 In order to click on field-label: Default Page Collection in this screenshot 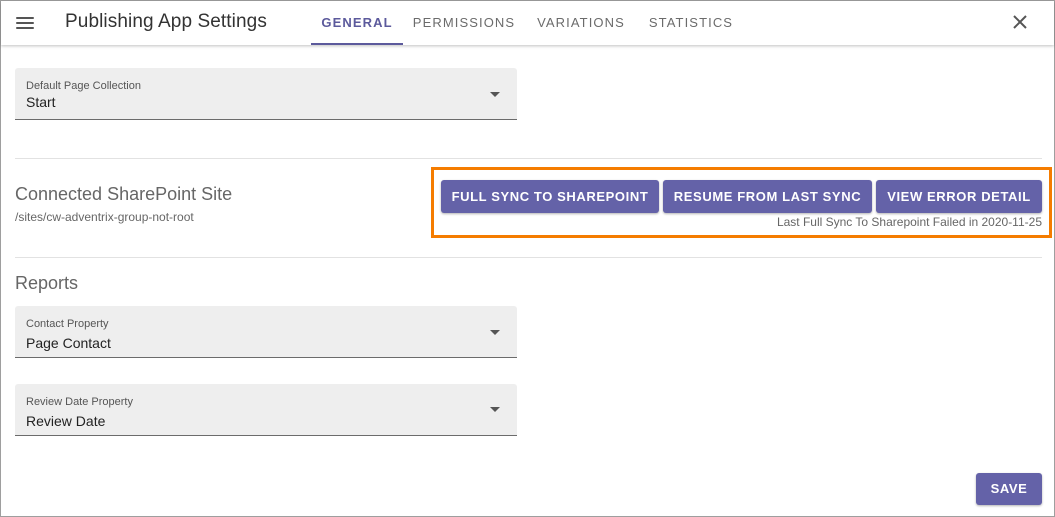, I will do `click(83, 86)`.